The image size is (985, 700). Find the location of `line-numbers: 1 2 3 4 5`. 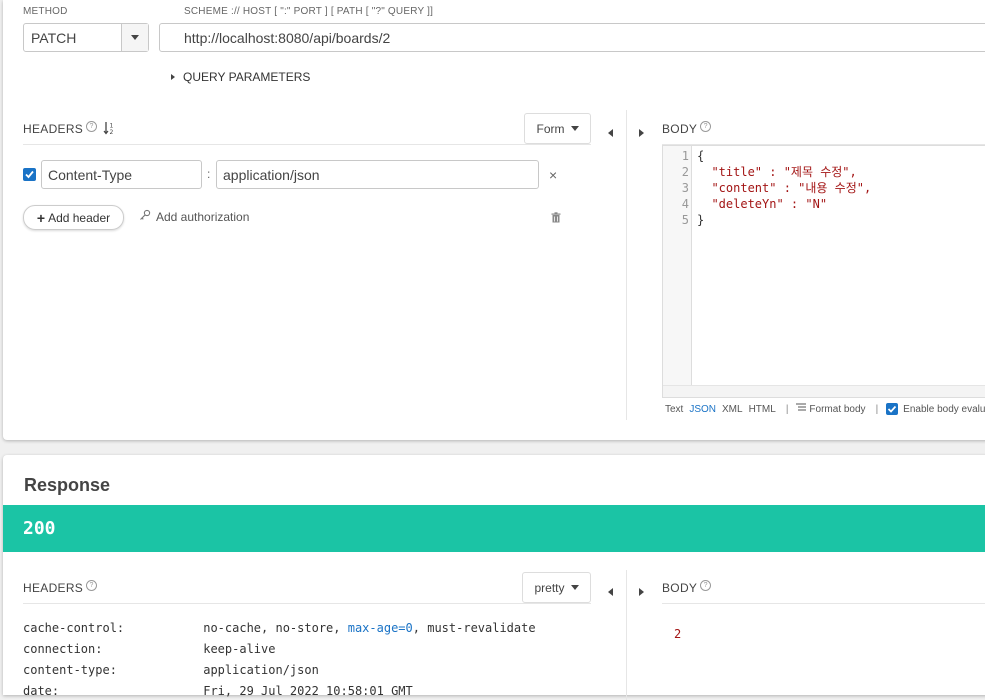

line-numbers: 1 2 3 4 5 is located at coordinates (677, 266).